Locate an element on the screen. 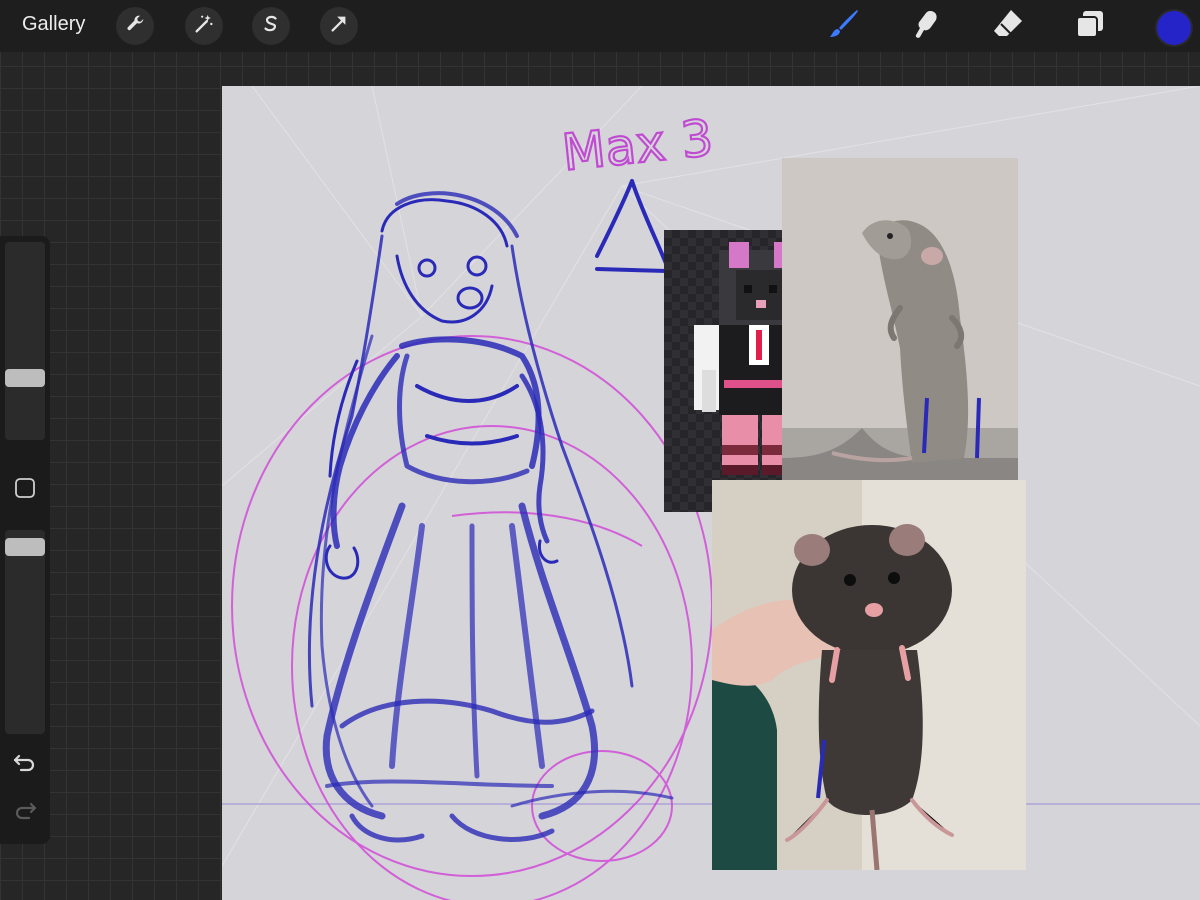 The image size is (1200, 900). modify-button is located at coordinates (25, 490).